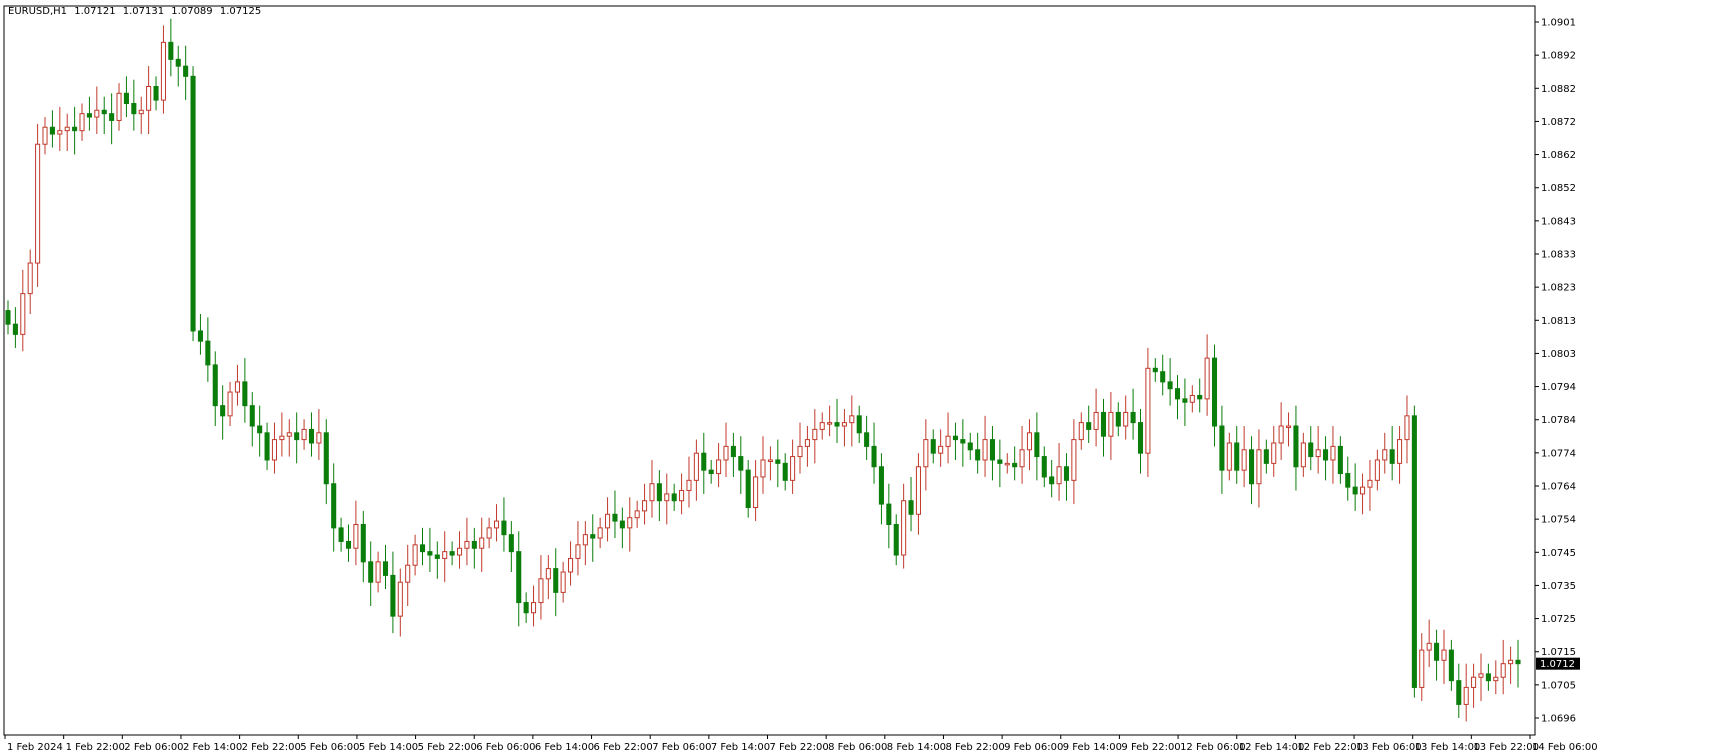 The image size is (1725, 756). Describe the element at coordinates (95, 747) in the screenshot. I see `time-axis-label: 1 Feb 22:00` at that location.